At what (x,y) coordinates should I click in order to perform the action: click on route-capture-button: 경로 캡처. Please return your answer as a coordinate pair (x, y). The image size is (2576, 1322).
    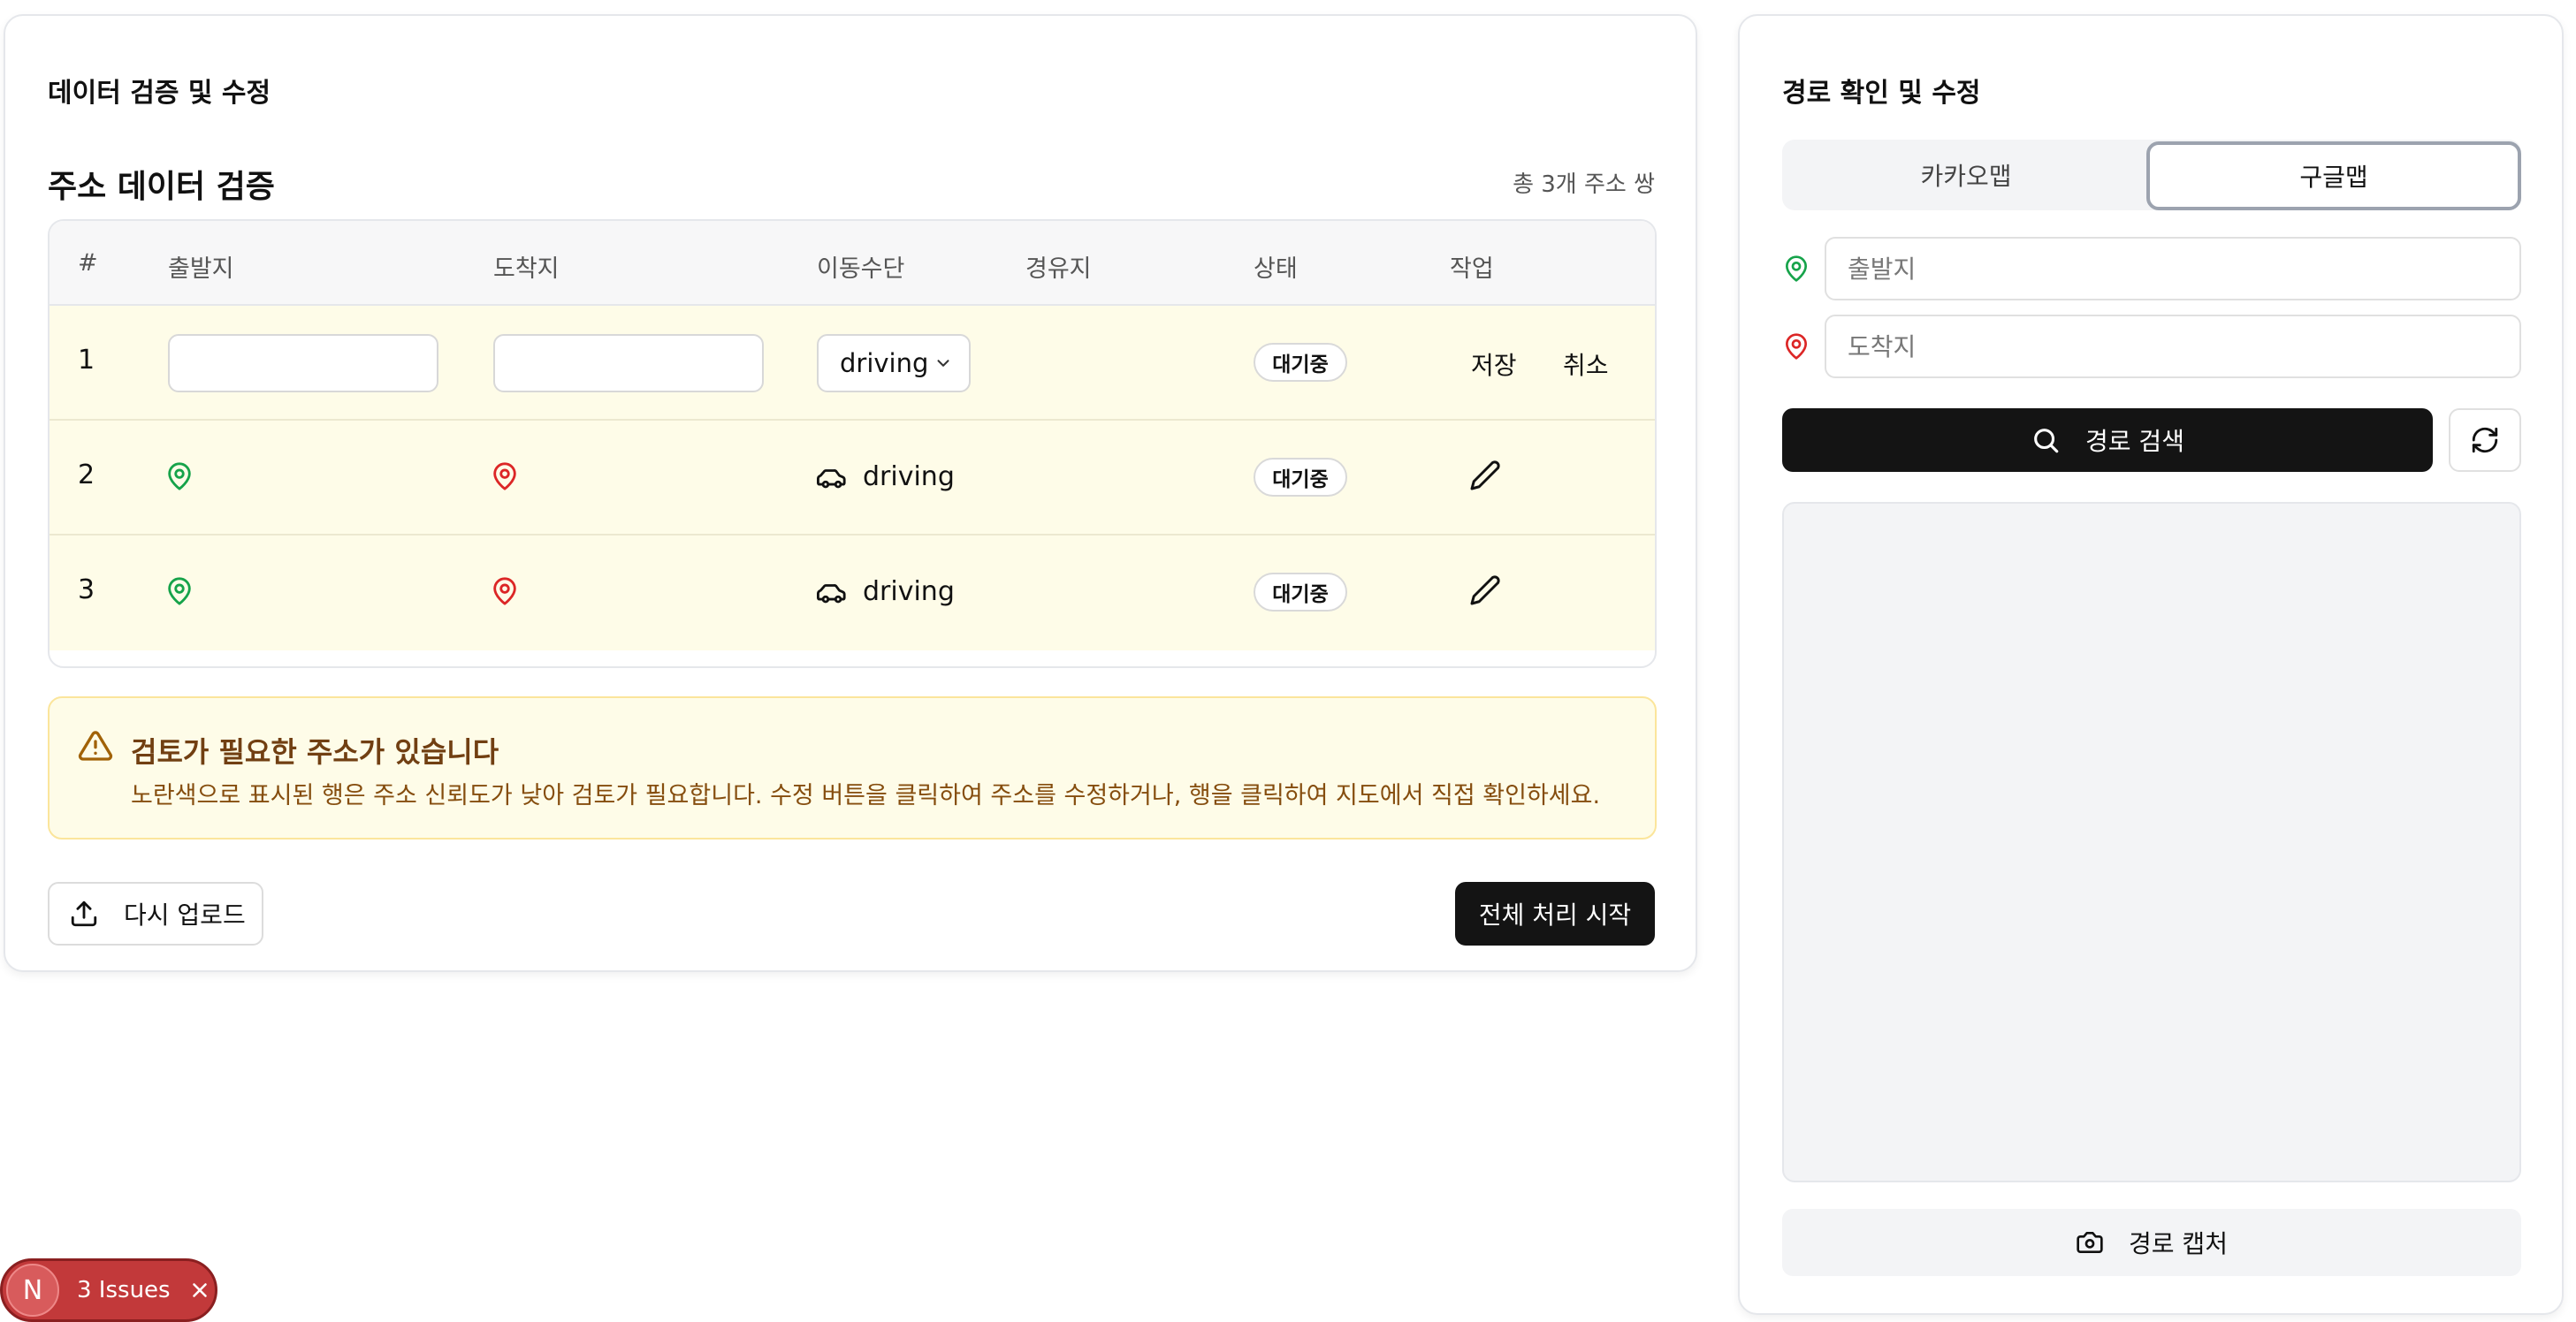
    Looking at the image, I should click on (2151, 1242).